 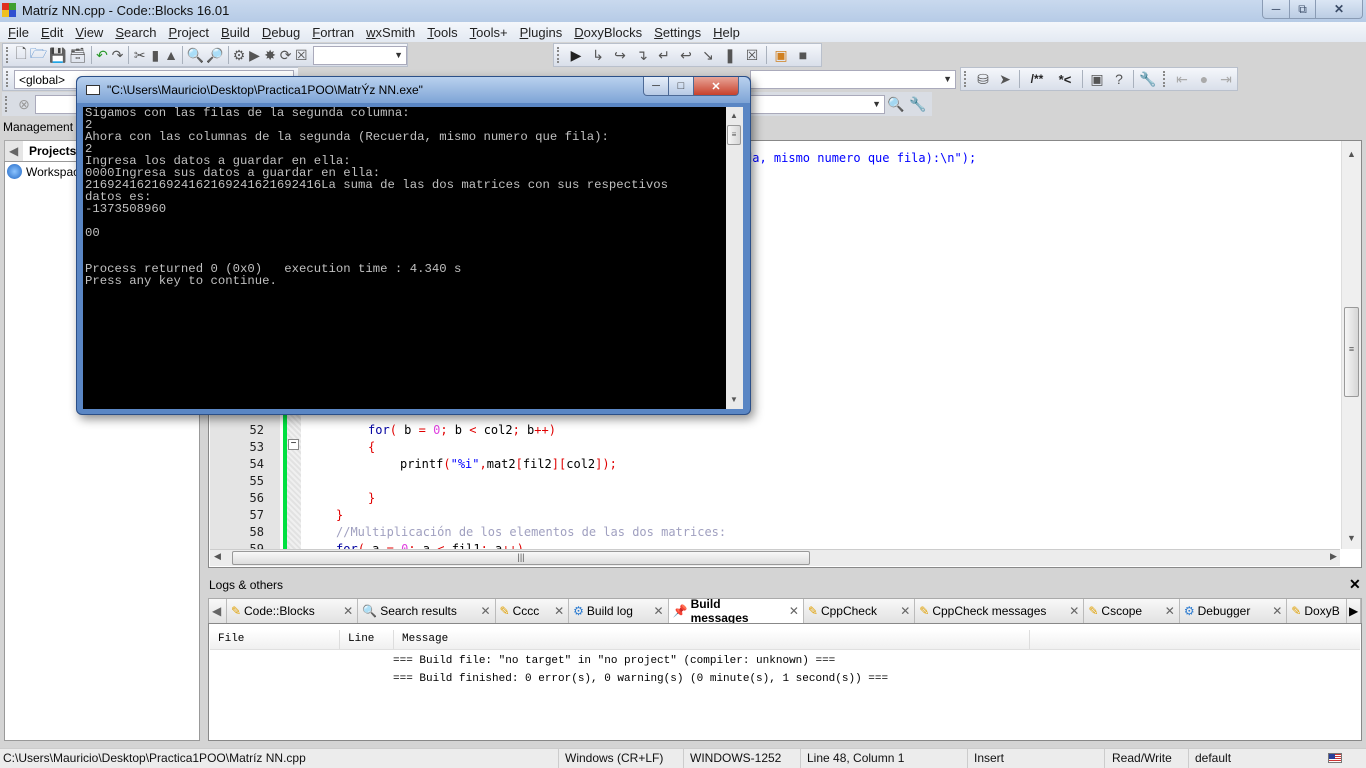 What do you see at coordinates (803, 55) in the screenshot?
I see `various-info-icon: ■` at bounding box center [803, 55].